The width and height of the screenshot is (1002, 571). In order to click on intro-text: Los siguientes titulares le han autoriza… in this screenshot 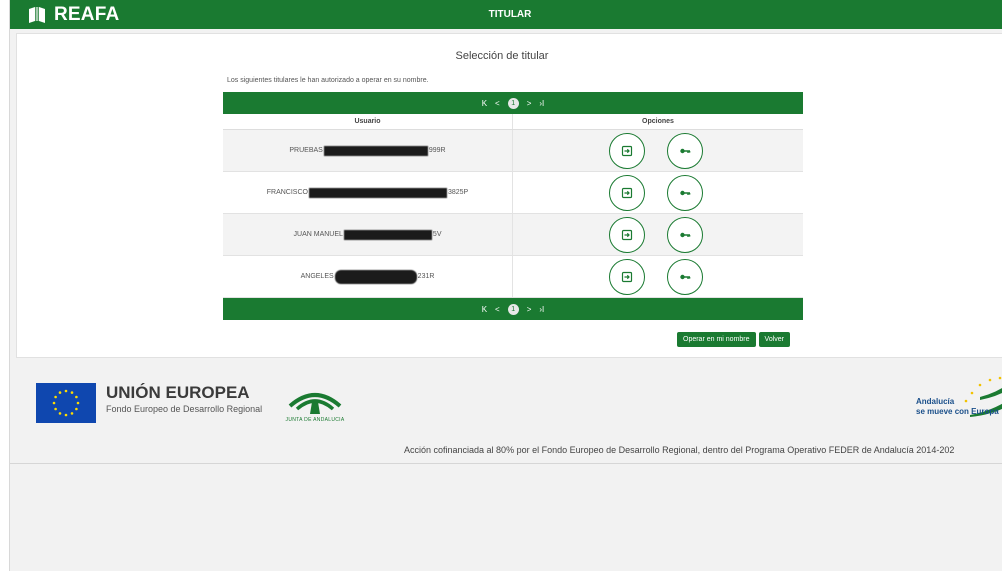, I will do `click(328, 80)`.